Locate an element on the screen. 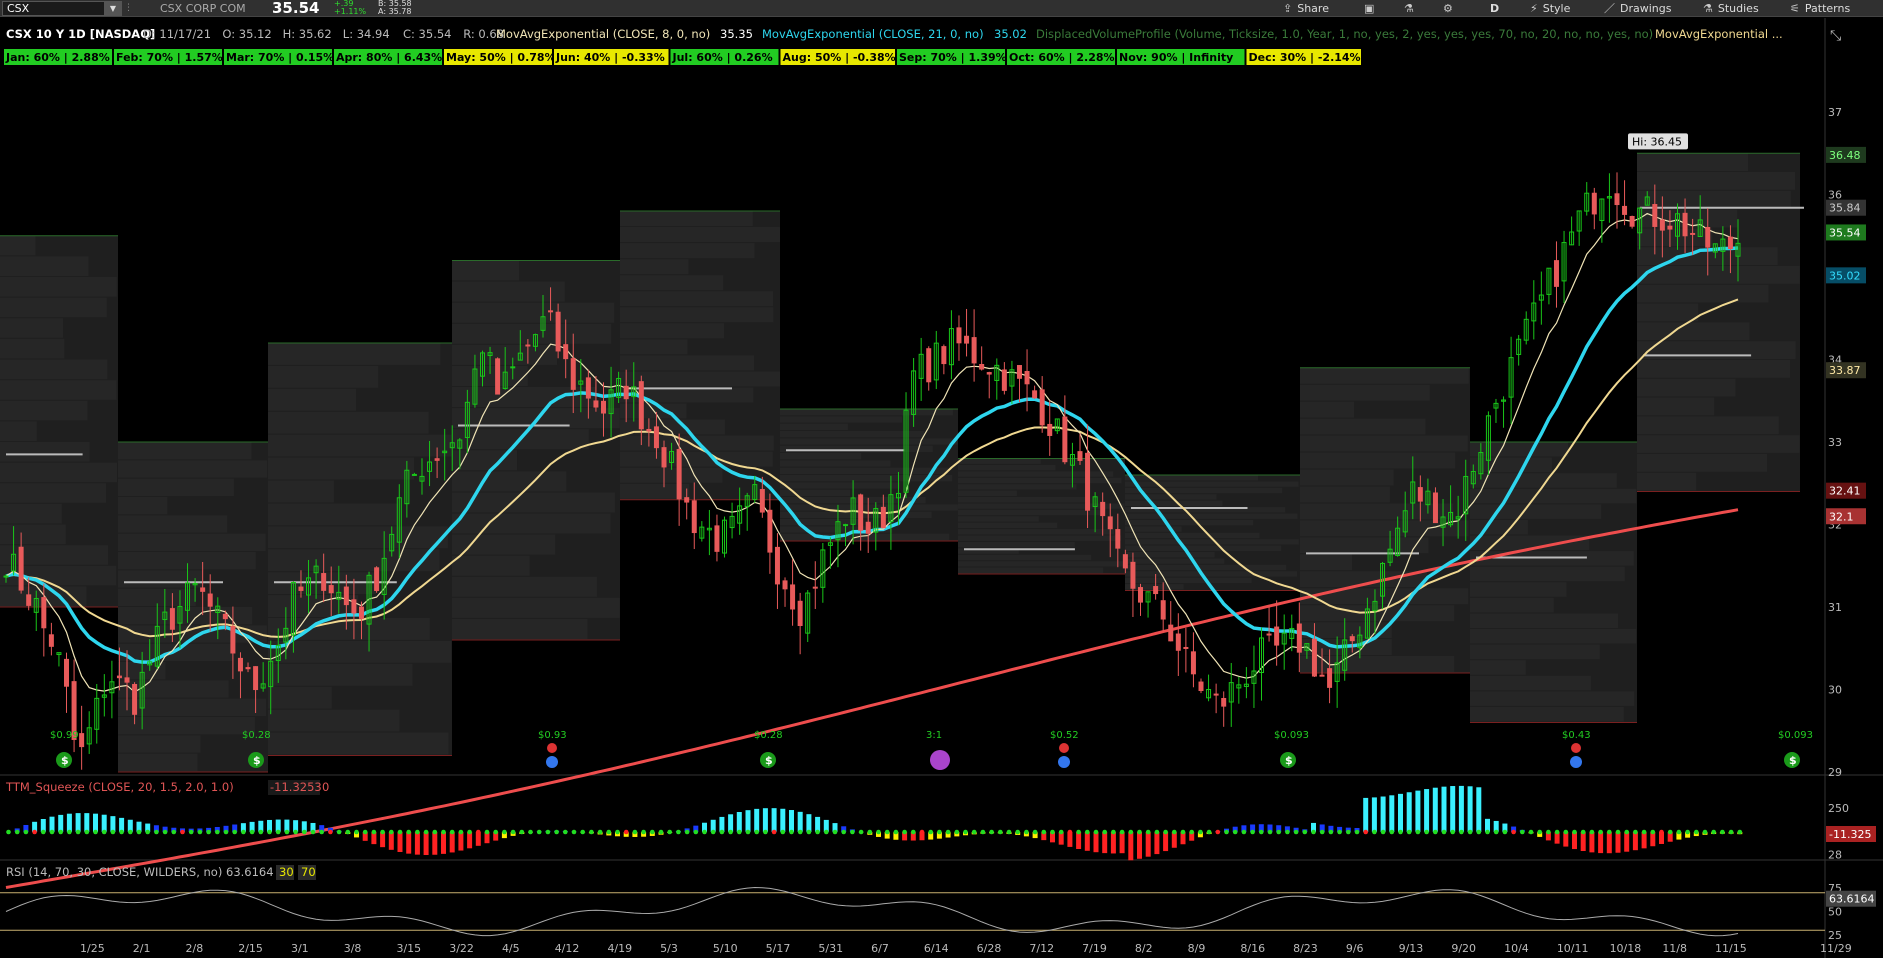  style-button: ⚡ Style is located at coordinates (1550, 8).